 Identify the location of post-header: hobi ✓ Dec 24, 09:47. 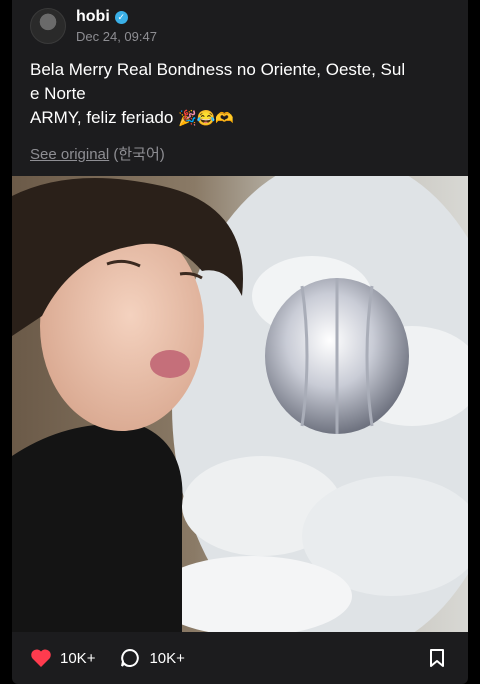
(93, 26).